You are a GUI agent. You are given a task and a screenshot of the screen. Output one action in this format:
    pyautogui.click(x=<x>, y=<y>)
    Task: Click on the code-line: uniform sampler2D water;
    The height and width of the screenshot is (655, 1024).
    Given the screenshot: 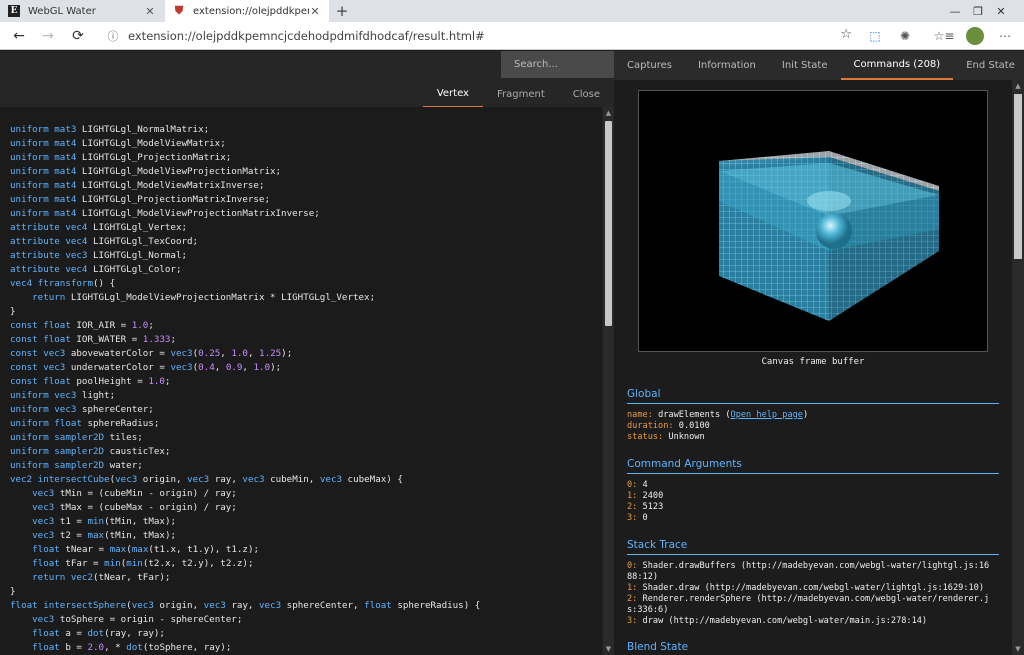 What is the action you would take?
    pyautogui.click(x=306, y=466)
    